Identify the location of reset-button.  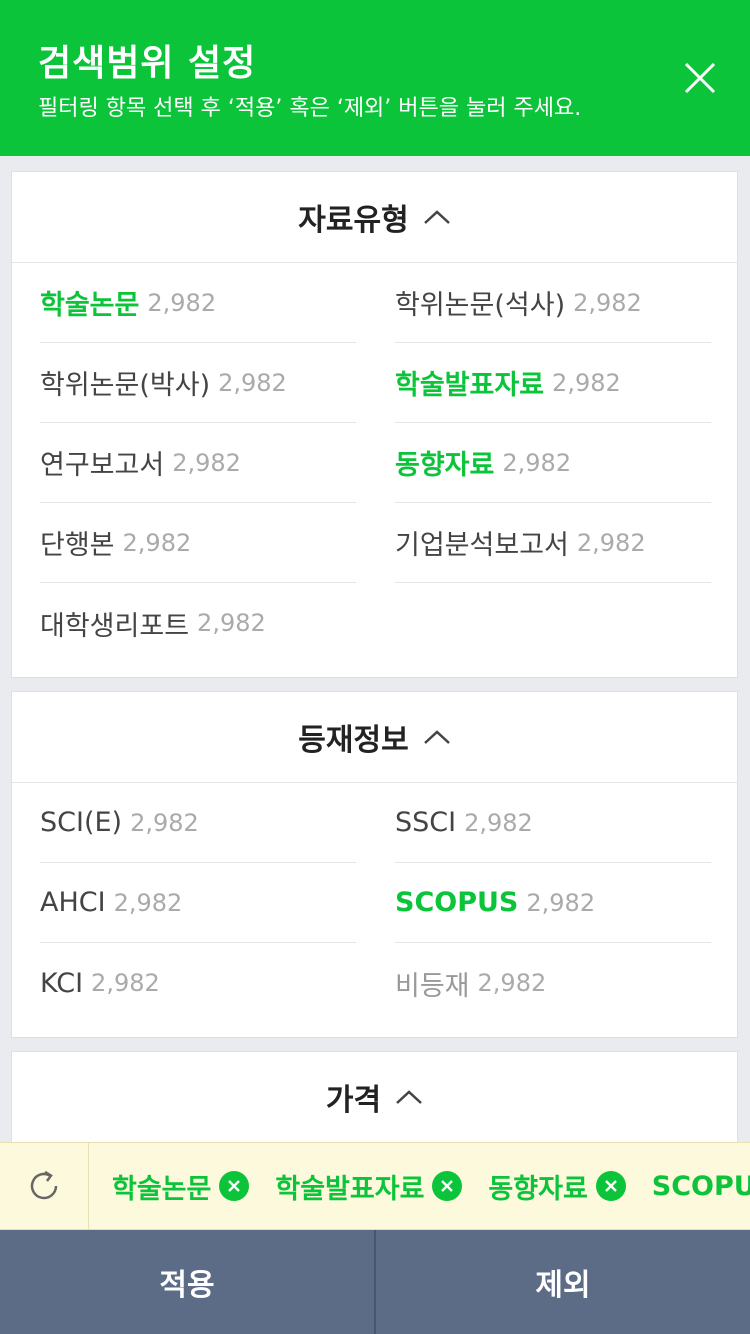
(44, 1186).